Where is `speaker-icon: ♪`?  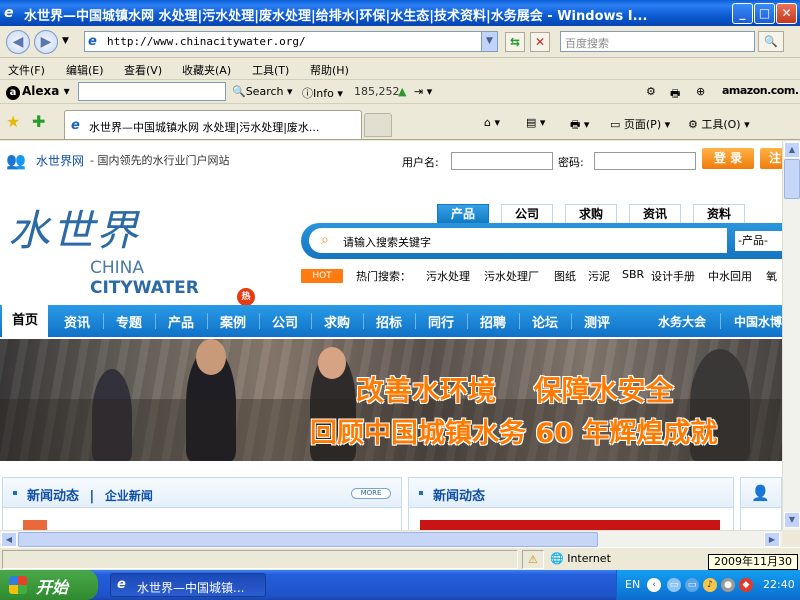
speaker-icon: ♪ is located at coordinates (710, 585).